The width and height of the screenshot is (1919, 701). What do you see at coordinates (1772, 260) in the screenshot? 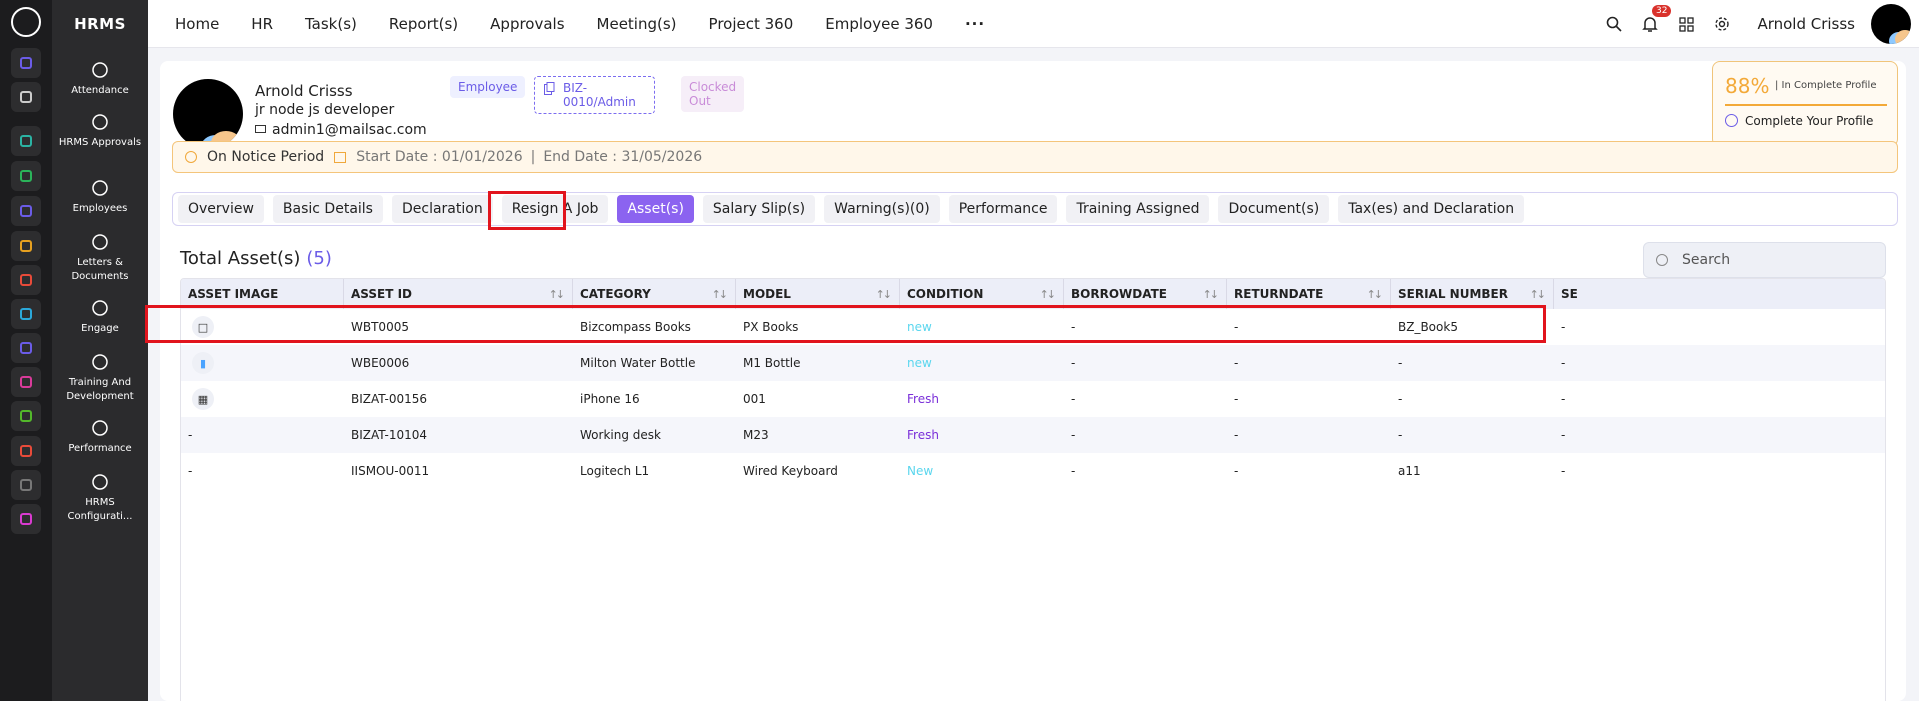
I see `search-input` at bounding box center [1772, 260].